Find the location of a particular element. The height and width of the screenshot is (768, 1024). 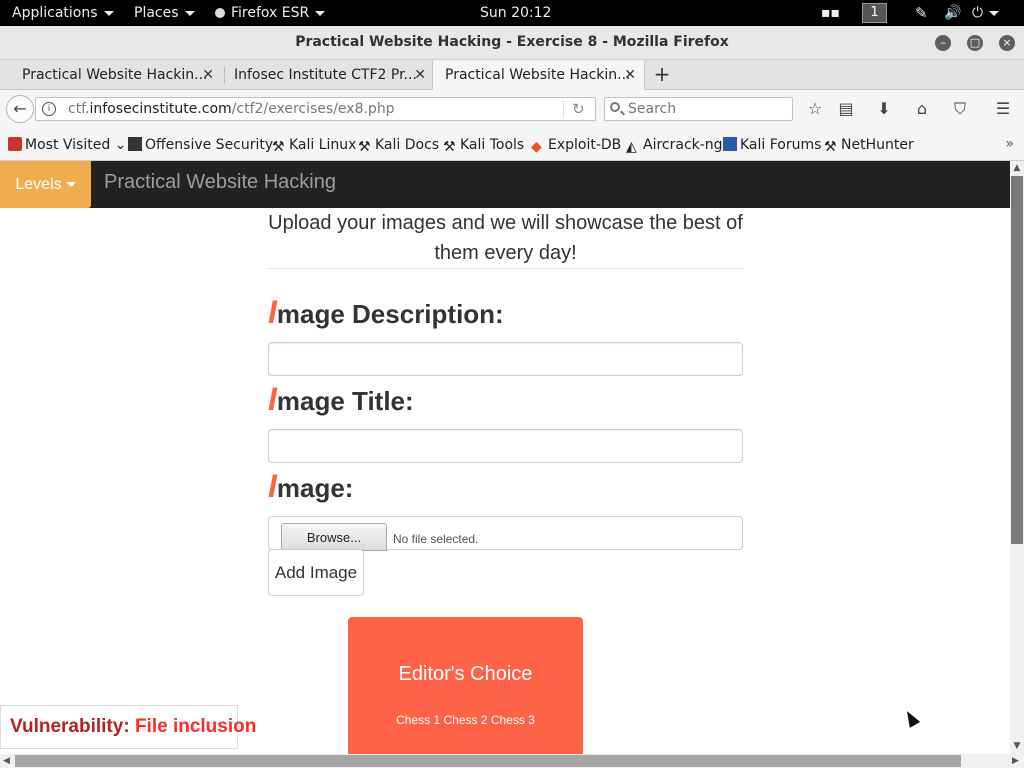

bookmark-offensive-security: Offensive Security is located at coordinates (200, 145).